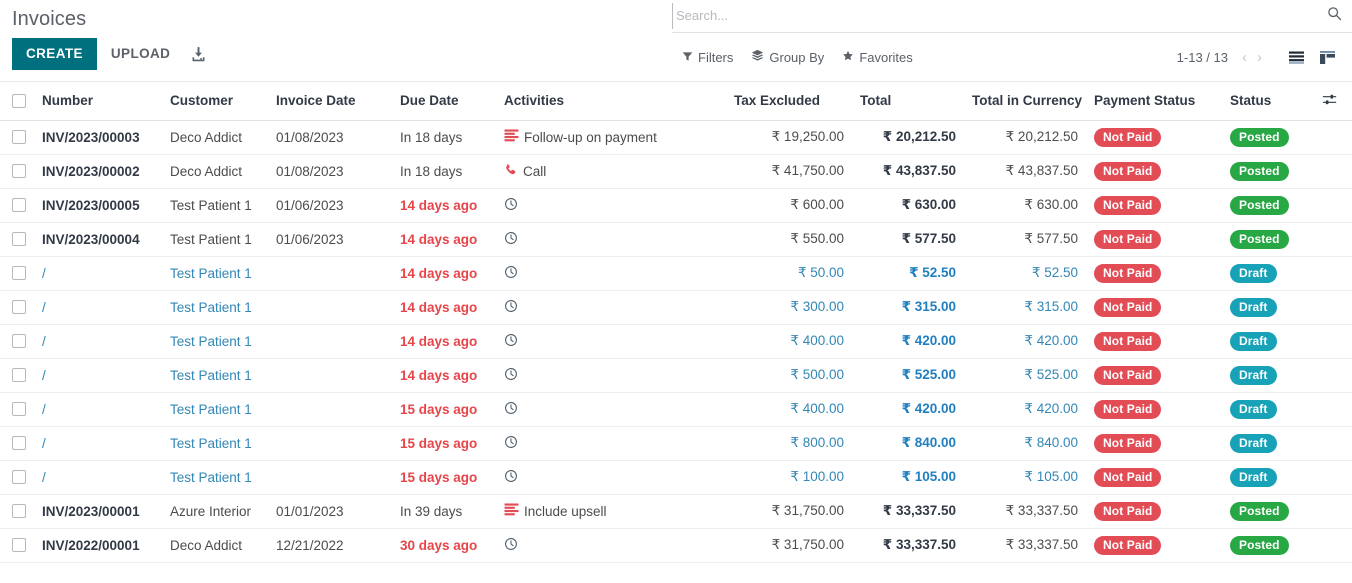 The width and height of the screenshot is (1352, 583). Describe the element at coordinates (908, 171) in the screenshot. I see `cell-total: ₹ 43,837.50` at that location.